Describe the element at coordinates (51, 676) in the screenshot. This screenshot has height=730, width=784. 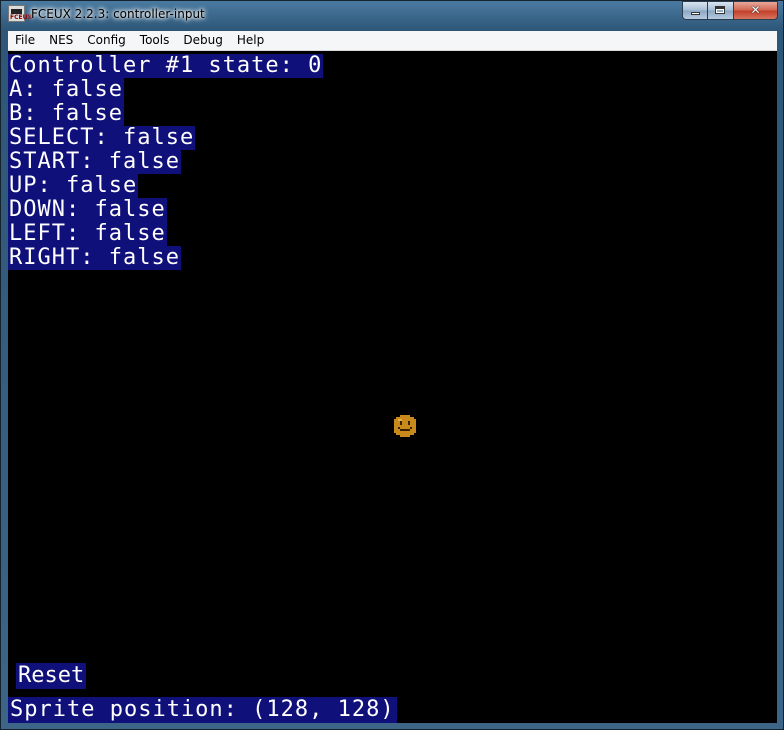
I see `reset-button: Reset` at that location.